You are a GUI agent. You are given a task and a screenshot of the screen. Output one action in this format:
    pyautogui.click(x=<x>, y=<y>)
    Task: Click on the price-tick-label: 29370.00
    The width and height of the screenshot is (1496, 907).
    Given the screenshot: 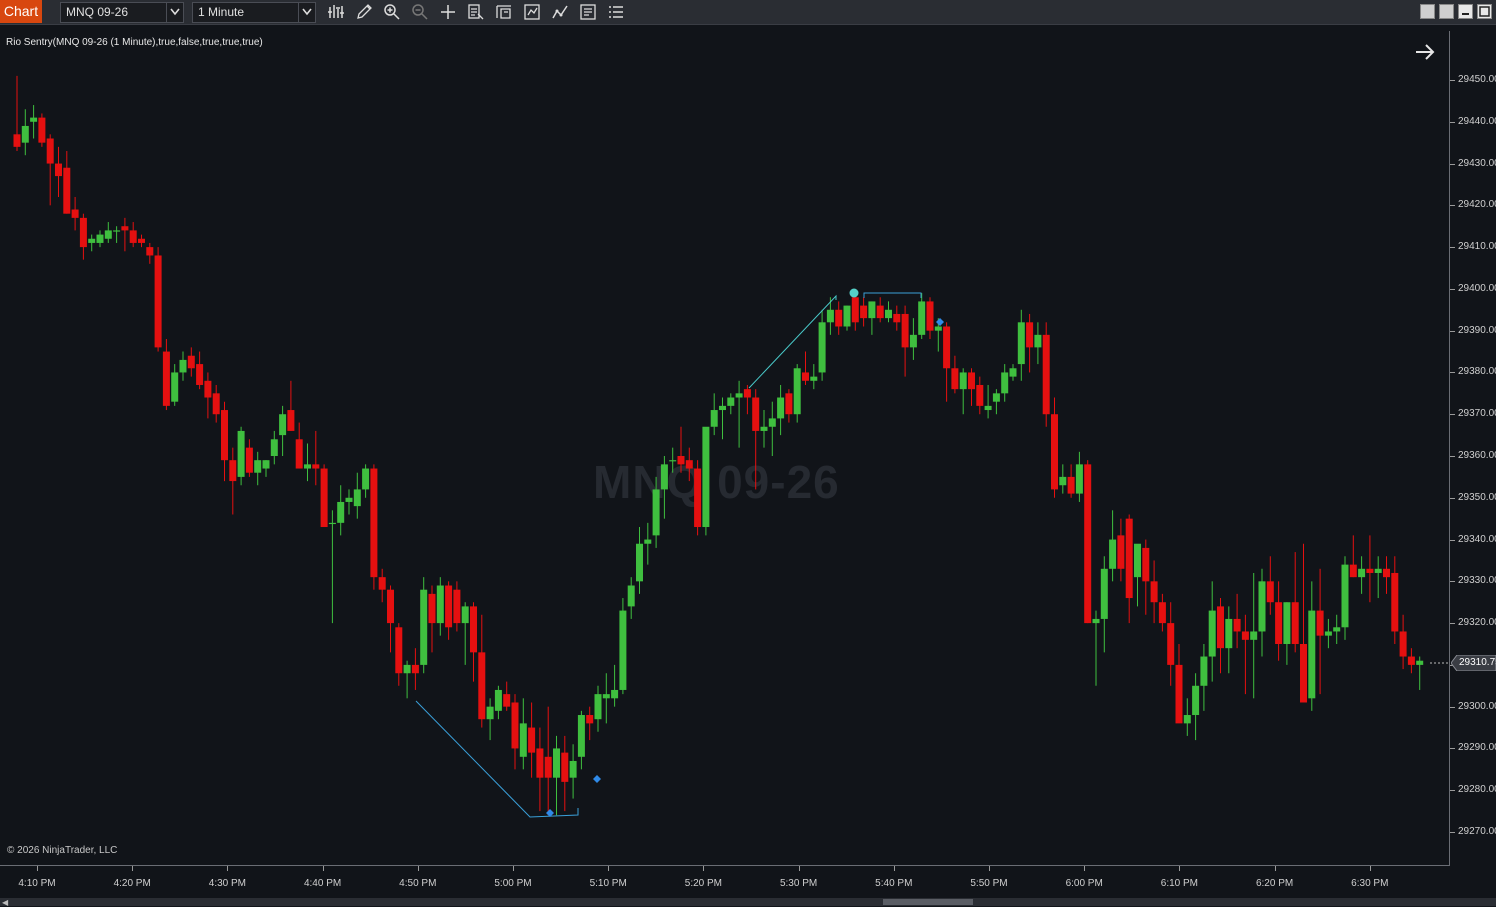 What is the action you would take?
    pyautogui.click(x=1477, y=414)
    